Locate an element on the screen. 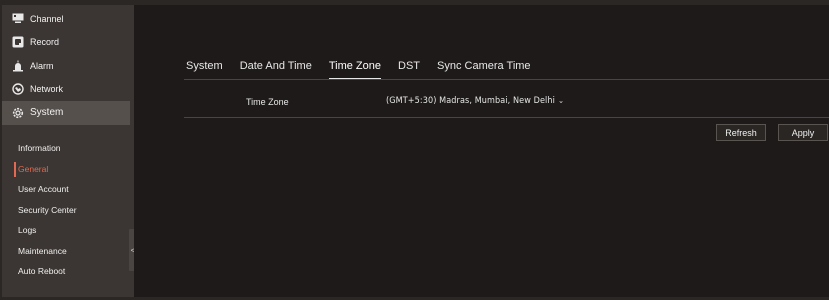 Image resolution: width=829 pixels, height=300 pixels. submenu-item-logs: Logs is located at coordinates (66, 230).